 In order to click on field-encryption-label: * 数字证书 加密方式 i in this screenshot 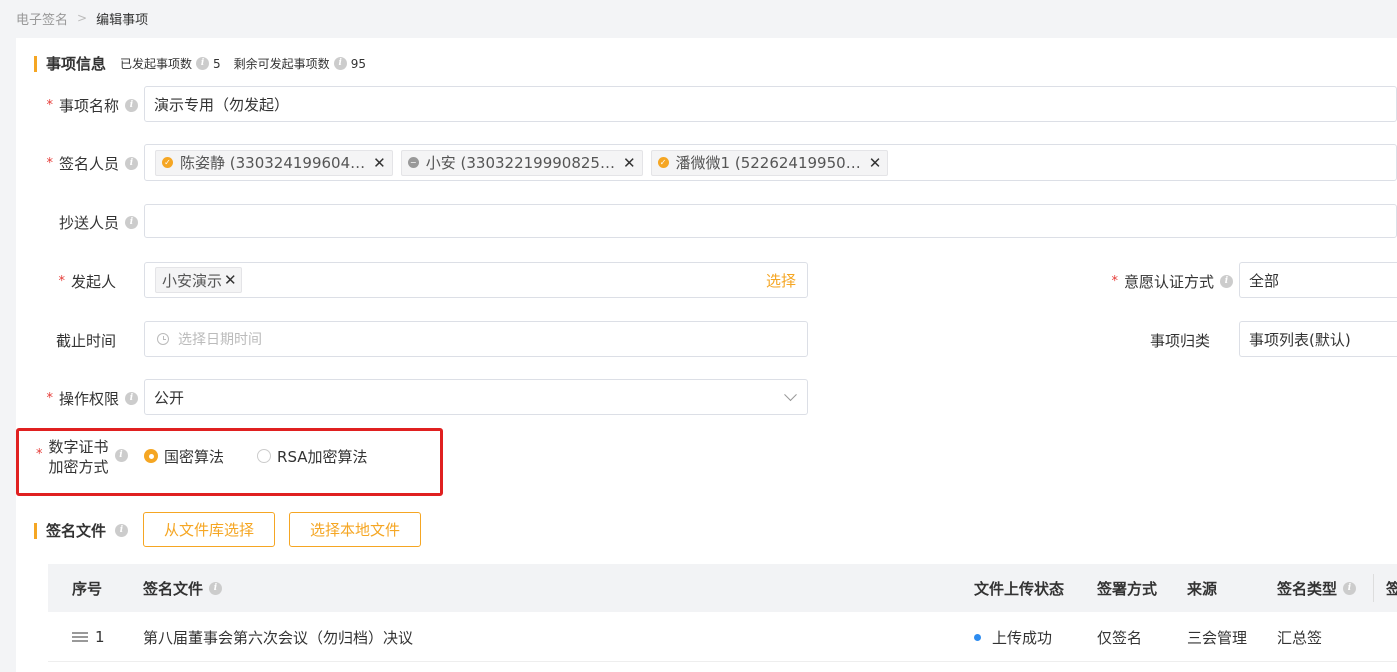, I will do `click(82, 457)`.